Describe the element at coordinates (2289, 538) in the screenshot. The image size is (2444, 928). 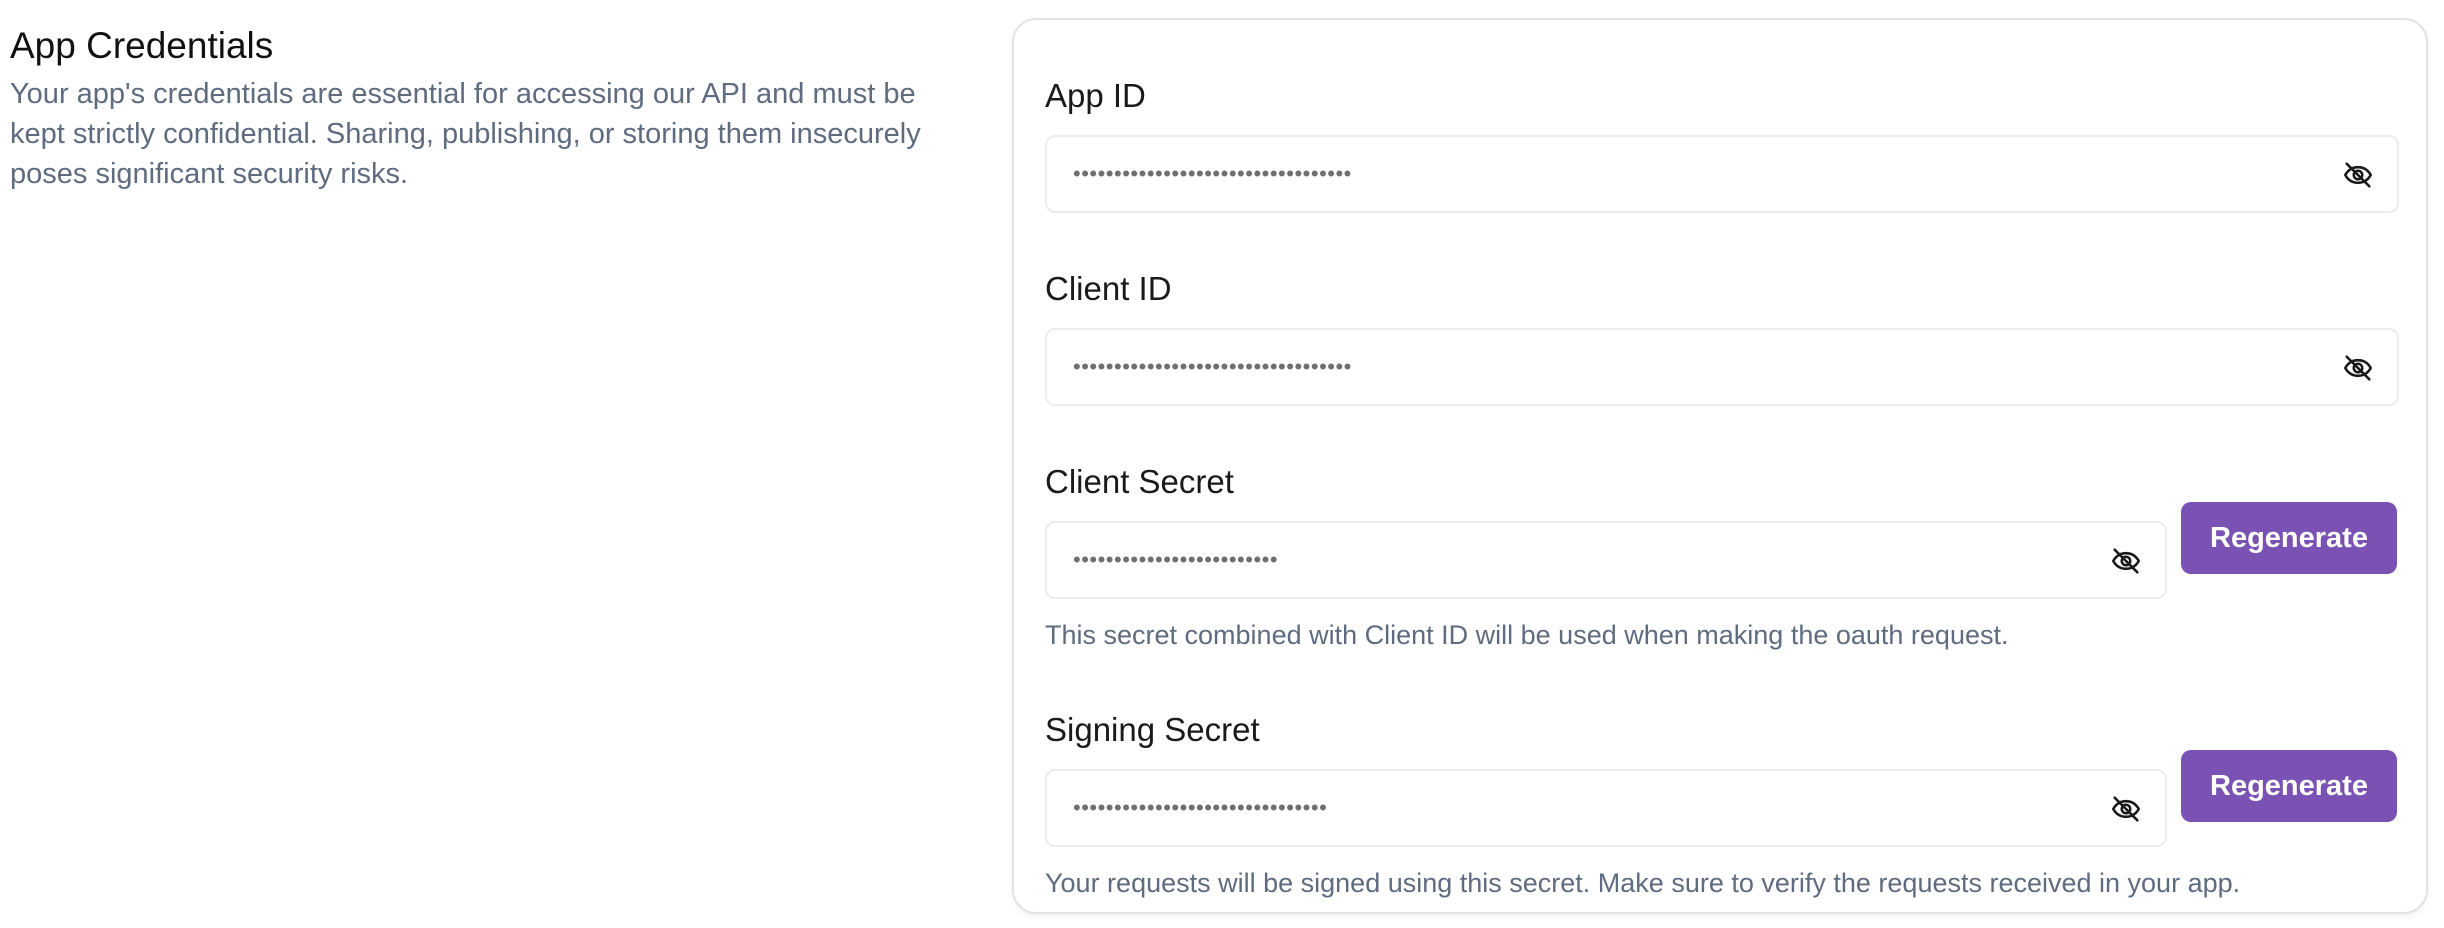
I see `regenerate-client-secret-button: Regenerate` at that location.